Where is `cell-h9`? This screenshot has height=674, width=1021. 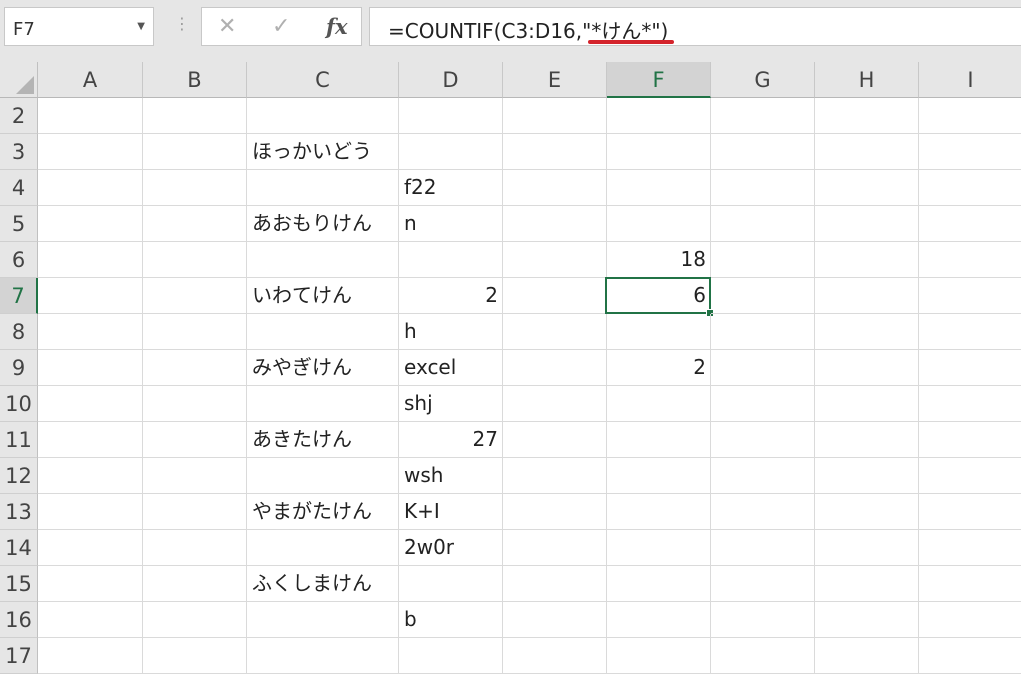 cell-h9 is located at coordinates (867, 368).